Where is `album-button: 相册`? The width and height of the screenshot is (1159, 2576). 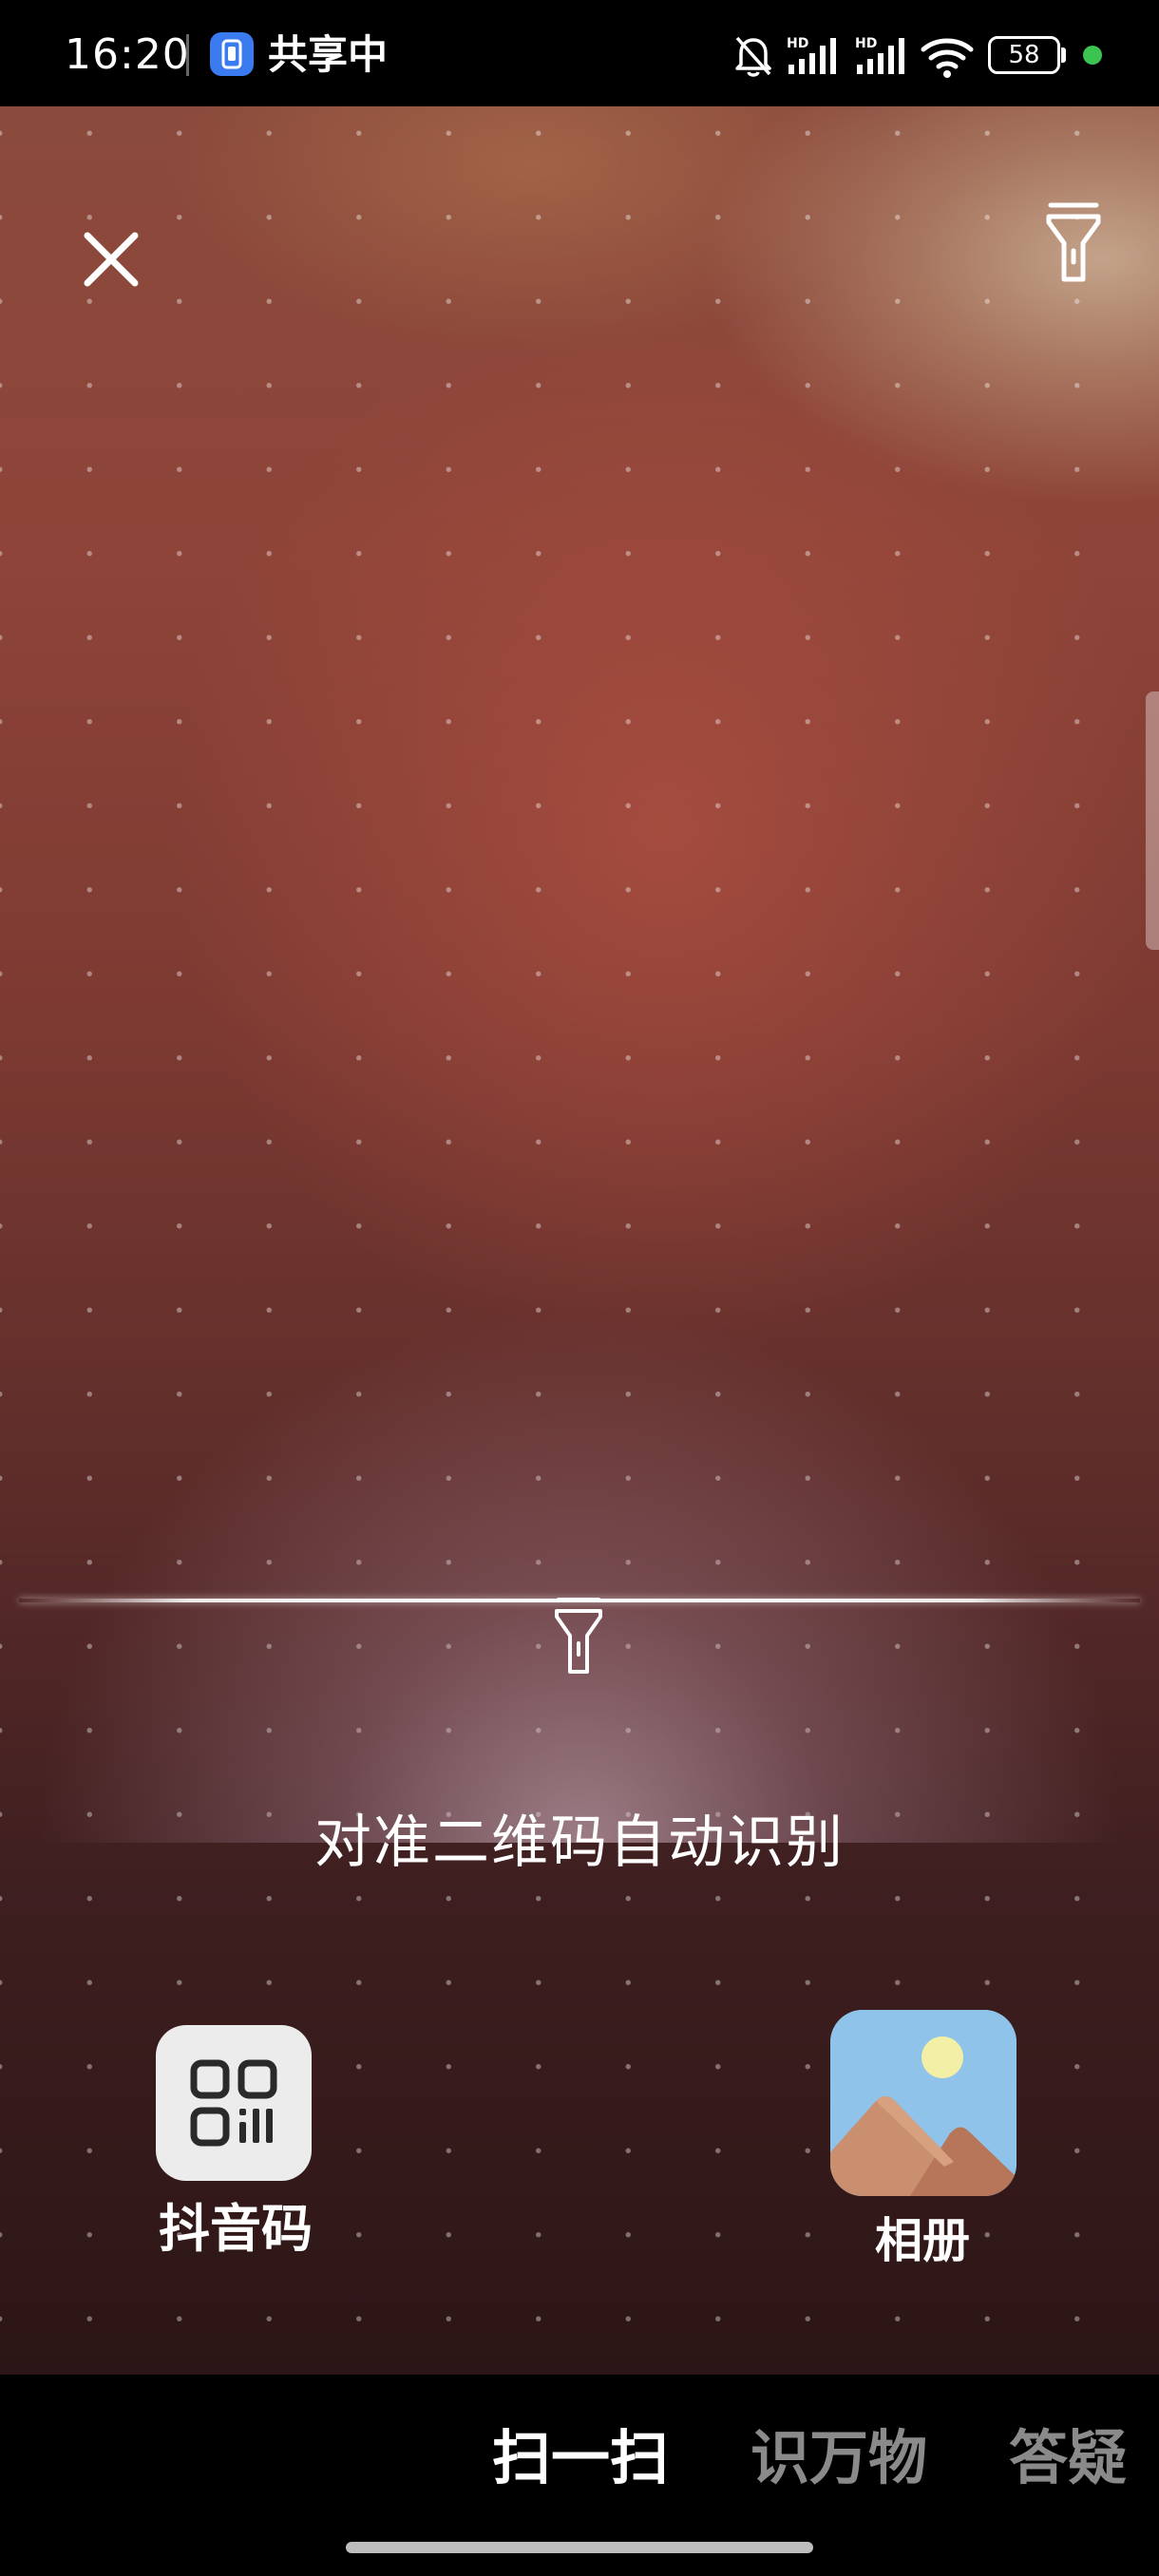
album-button: 相册 is located at coordinates (922, 2147).